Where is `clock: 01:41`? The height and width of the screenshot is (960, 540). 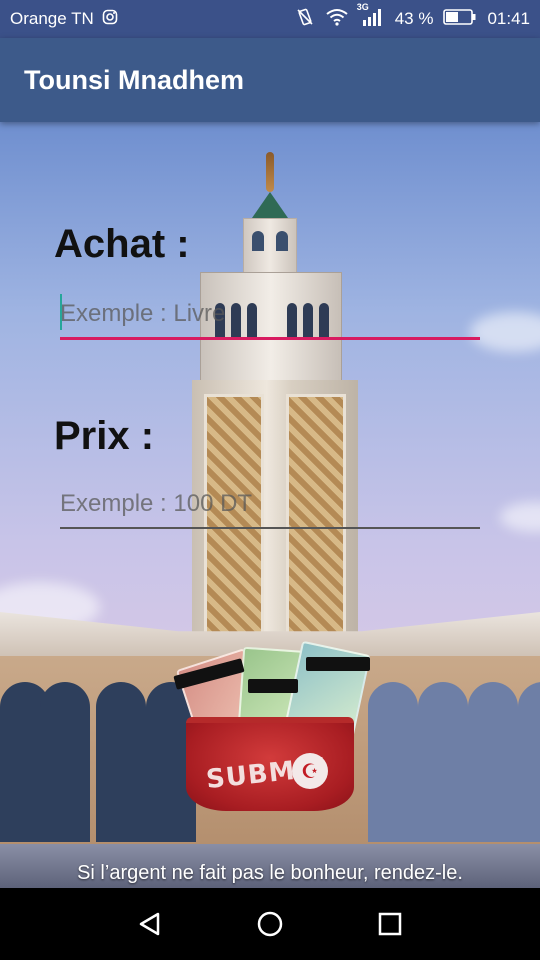 clock: 01:41 is located at coordinates (508, 18).